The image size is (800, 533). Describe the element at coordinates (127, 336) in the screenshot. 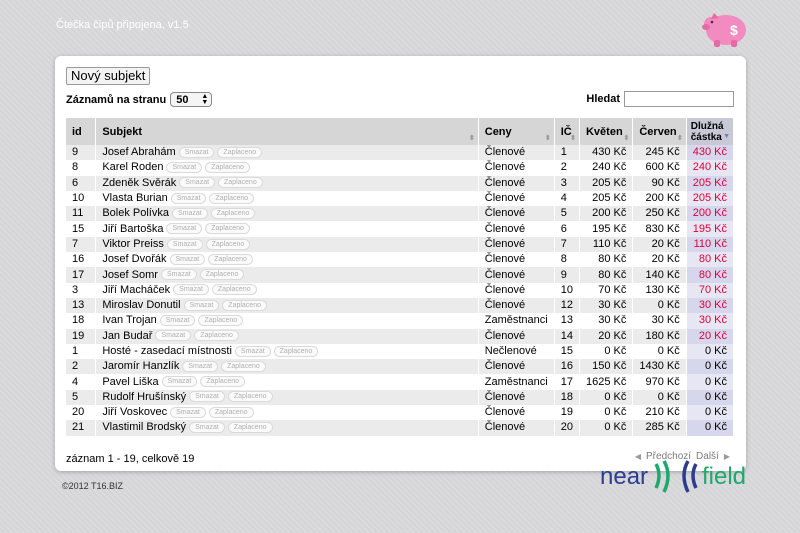

I see `subject-name: Jan Budař` at that location.